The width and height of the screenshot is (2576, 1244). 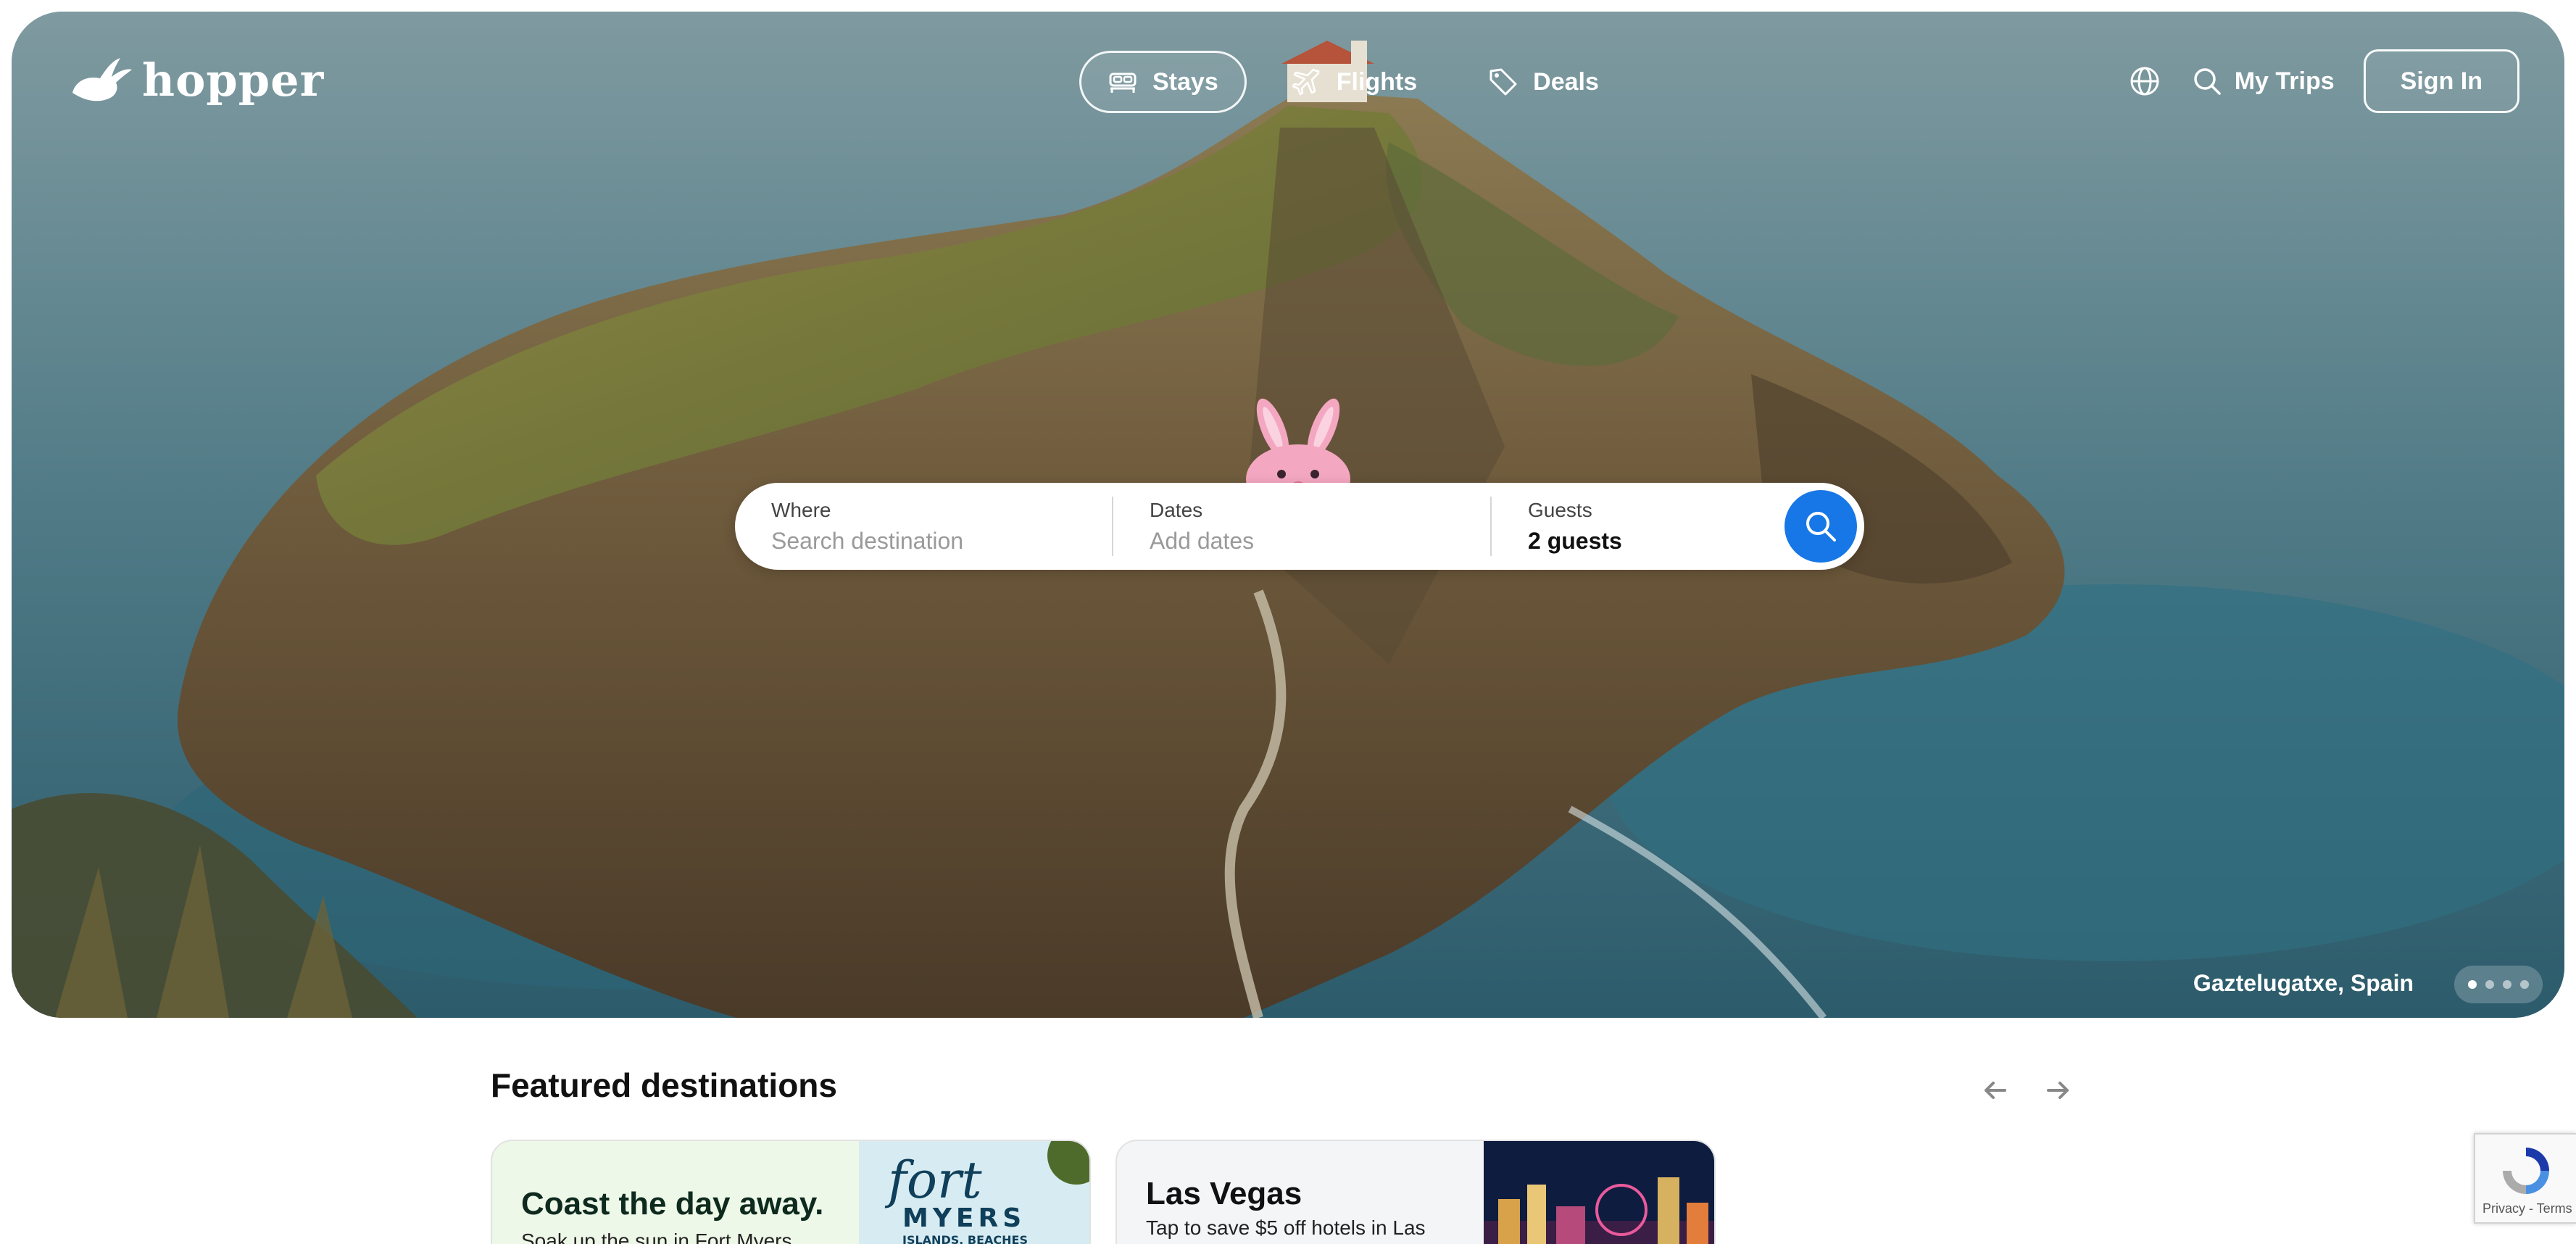 I want to click on product-tabs: Stays Flights Deals, so click(x=1352, y=82).